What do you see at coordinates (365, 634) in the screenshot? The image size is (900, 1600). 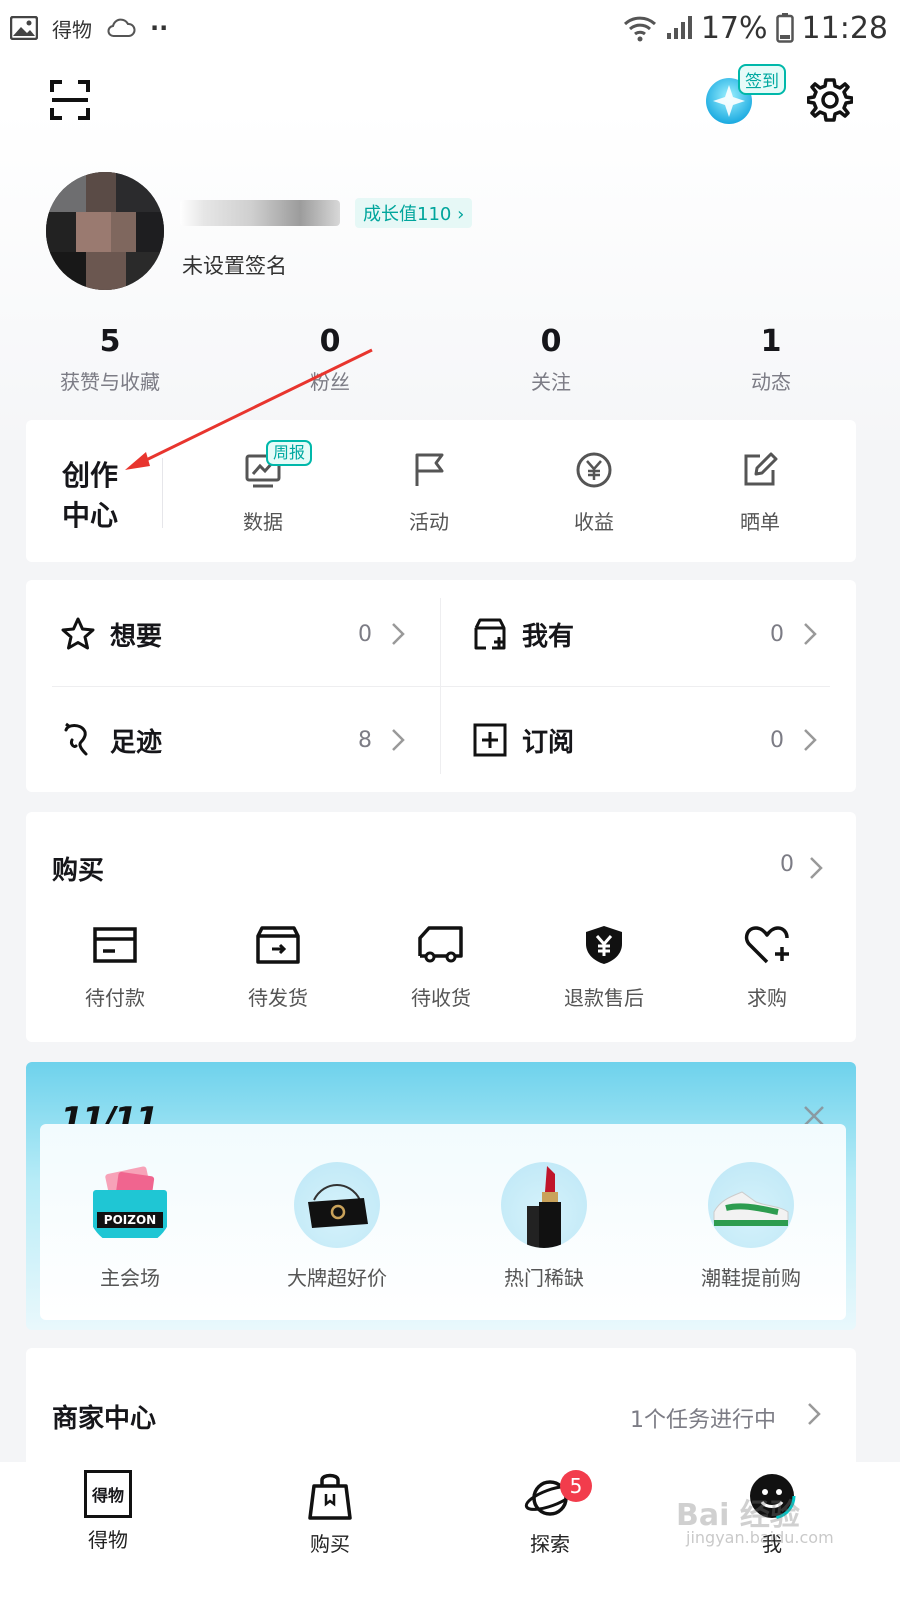 I see `want-count: 0` at bounding box center [365, 634].